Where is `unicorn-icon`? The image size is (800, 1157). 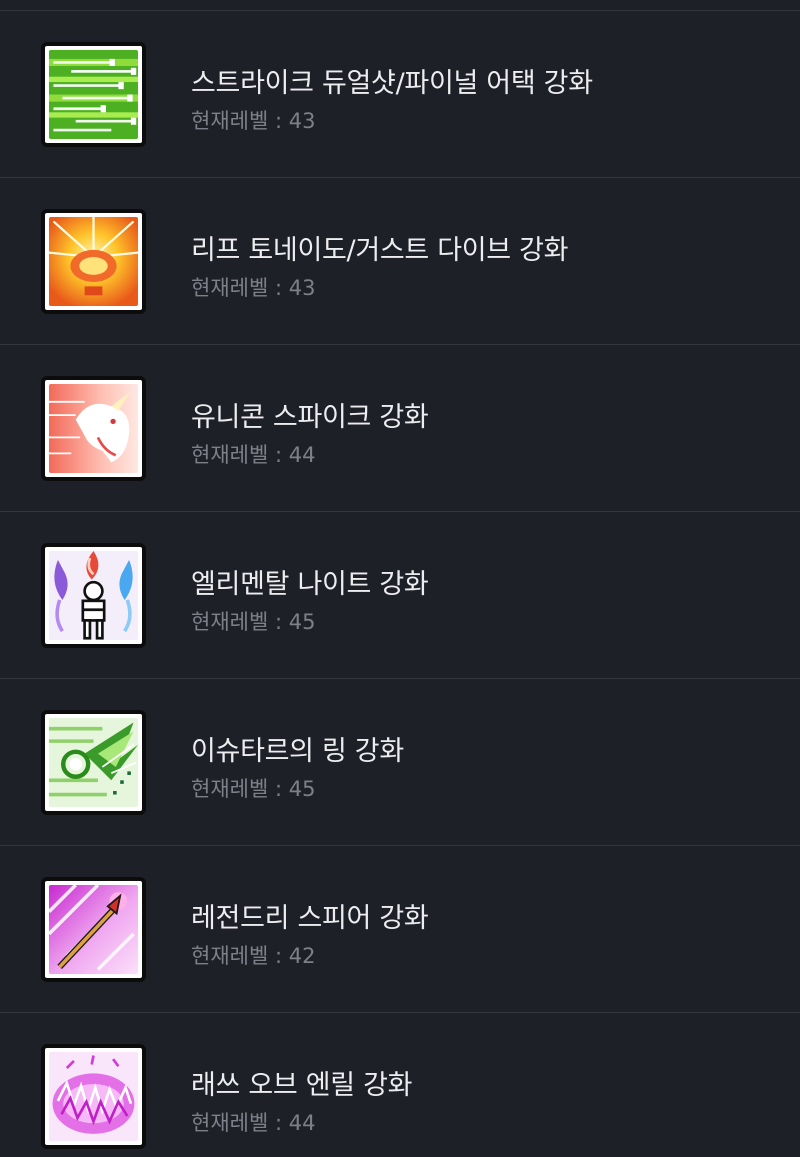 unicorn-icon is located at coordinates (93, 428).